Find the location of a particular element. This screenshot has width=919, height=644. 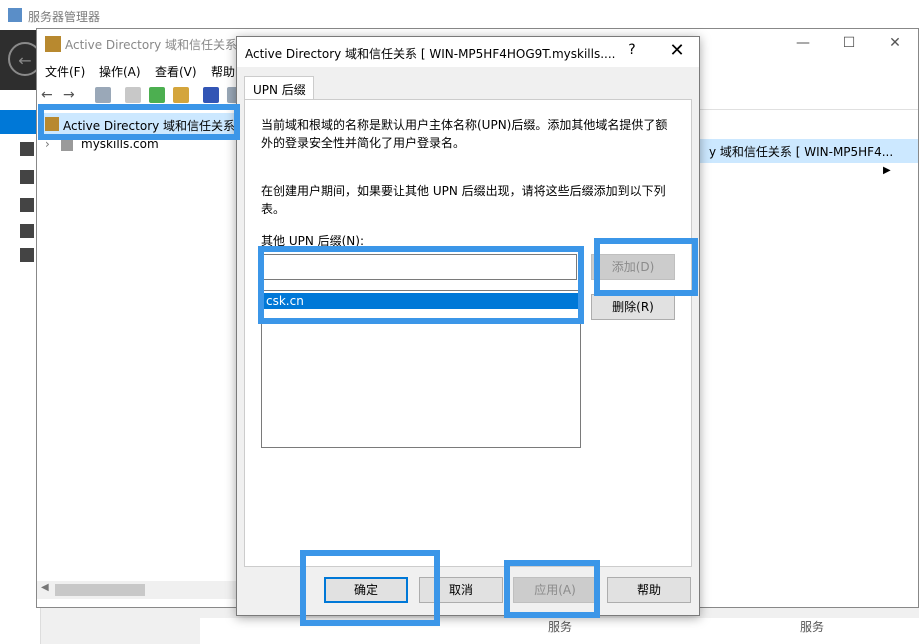

ad-ds-icon is located at coordinates (27, 231).